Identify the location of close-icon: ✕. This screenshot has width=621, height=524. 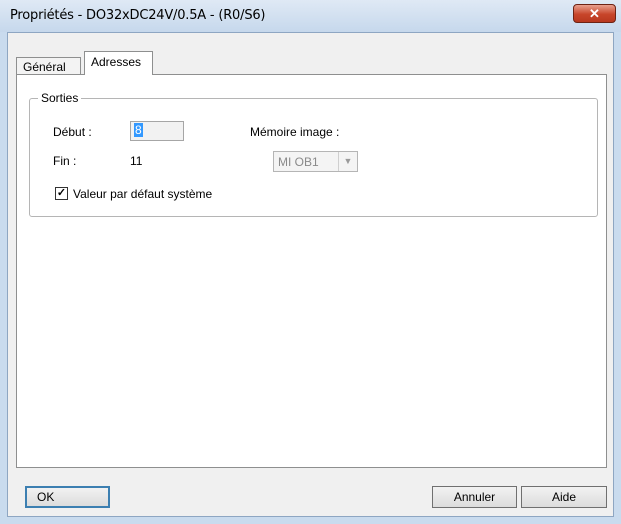
(594, 13).